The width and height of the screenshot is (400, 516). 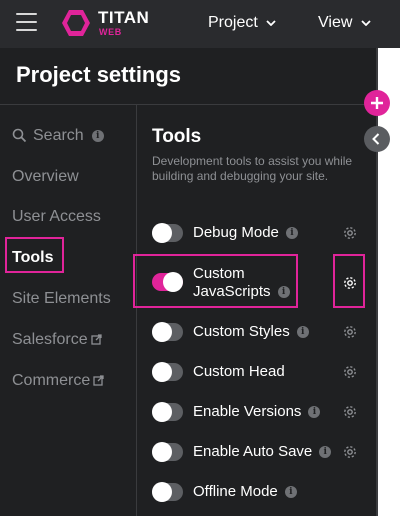 I want to click on search-icon, so click(x=19, y=135).